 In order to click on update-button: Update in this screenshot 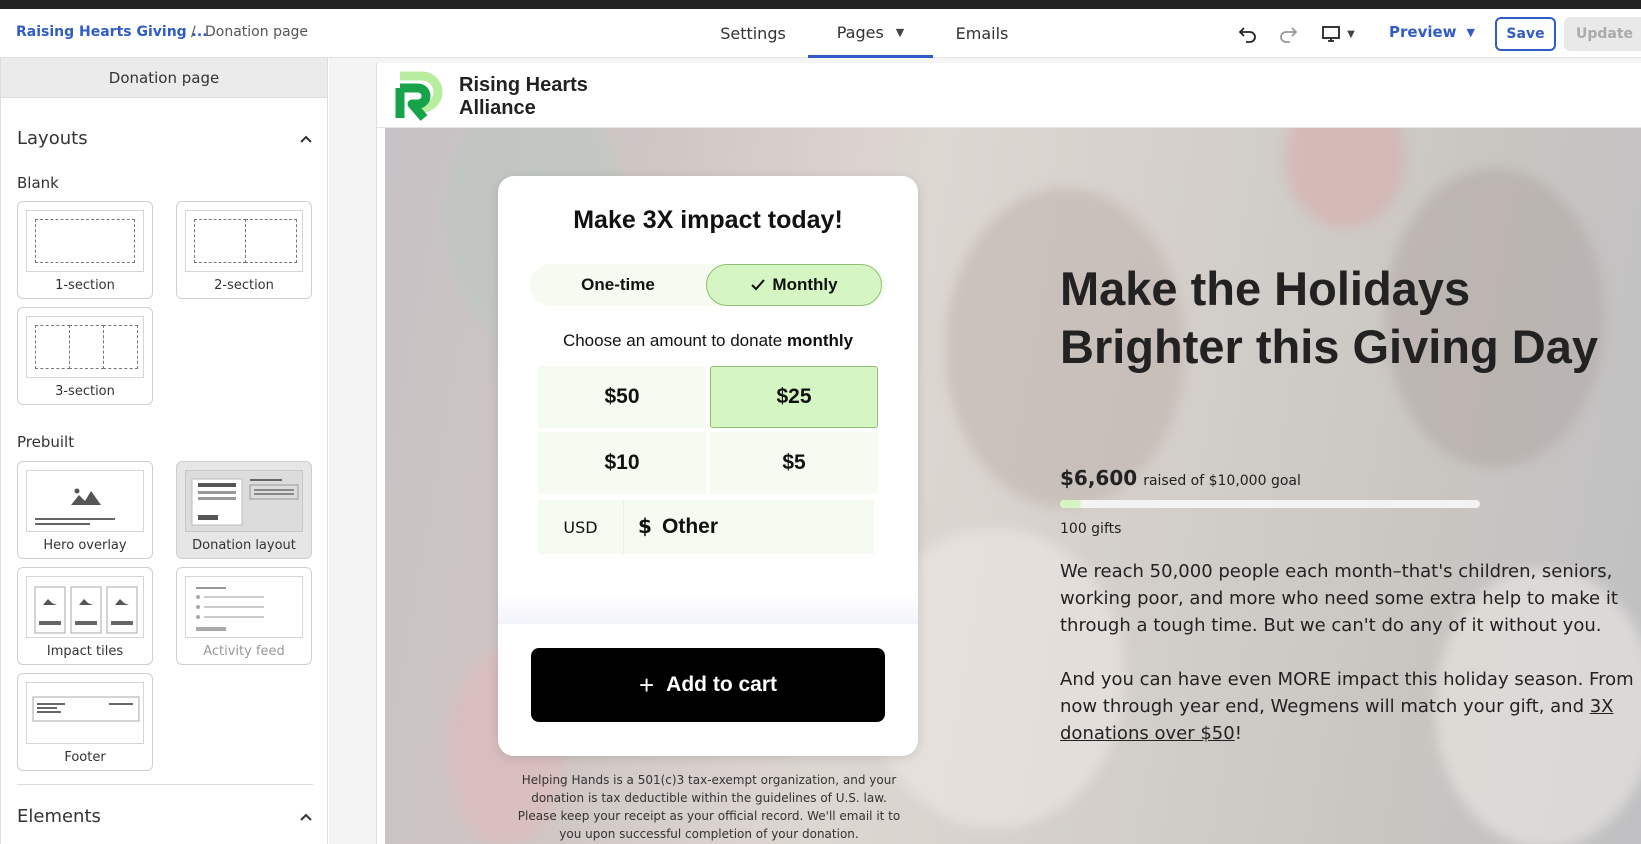, I will do `click(1602, 34)`.